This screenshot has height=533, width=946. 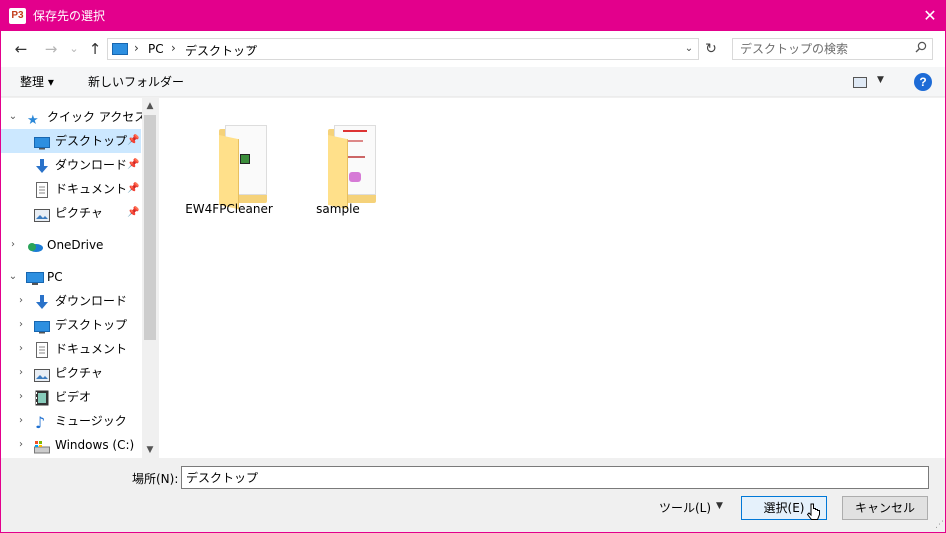 What do you see at coordinates (33, 120) in the screenshot?
I see `star-icon: ★` at bounding box center [33, 120].